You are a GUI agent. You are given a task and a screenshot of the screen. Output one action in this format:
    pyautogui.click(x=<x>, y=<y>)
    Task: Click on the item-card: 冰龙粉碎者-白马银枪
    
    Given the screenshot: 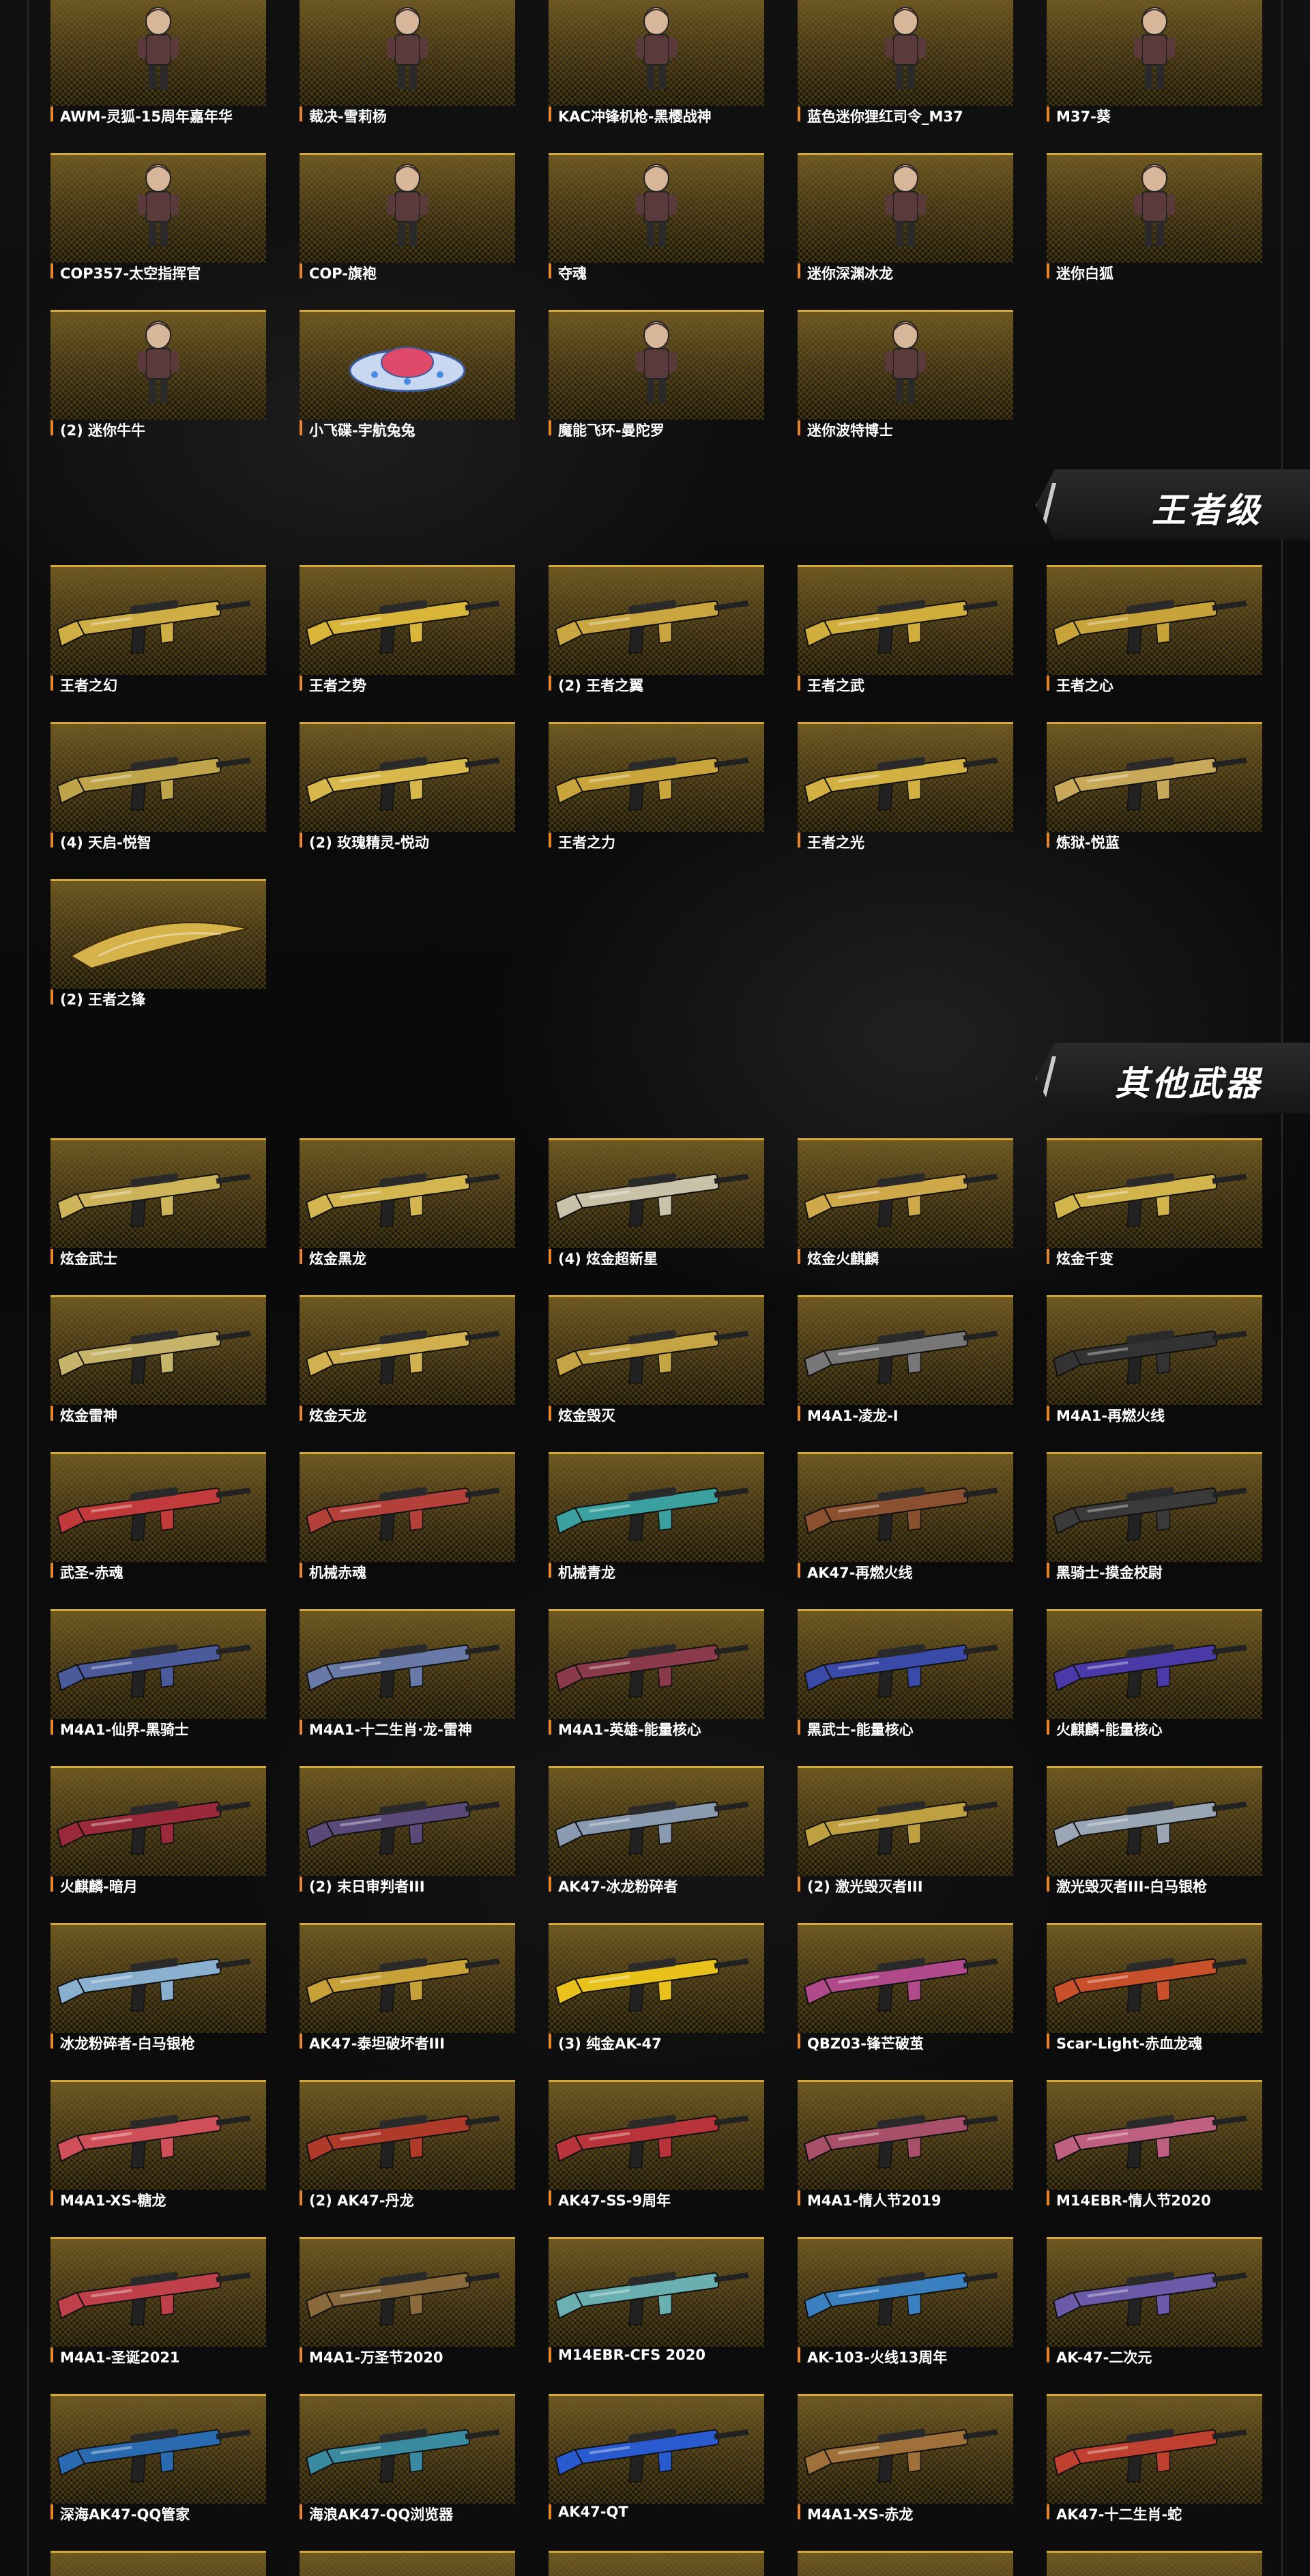 What is the action you would take?
    pyautogui.click(x=158, y=1991)
    